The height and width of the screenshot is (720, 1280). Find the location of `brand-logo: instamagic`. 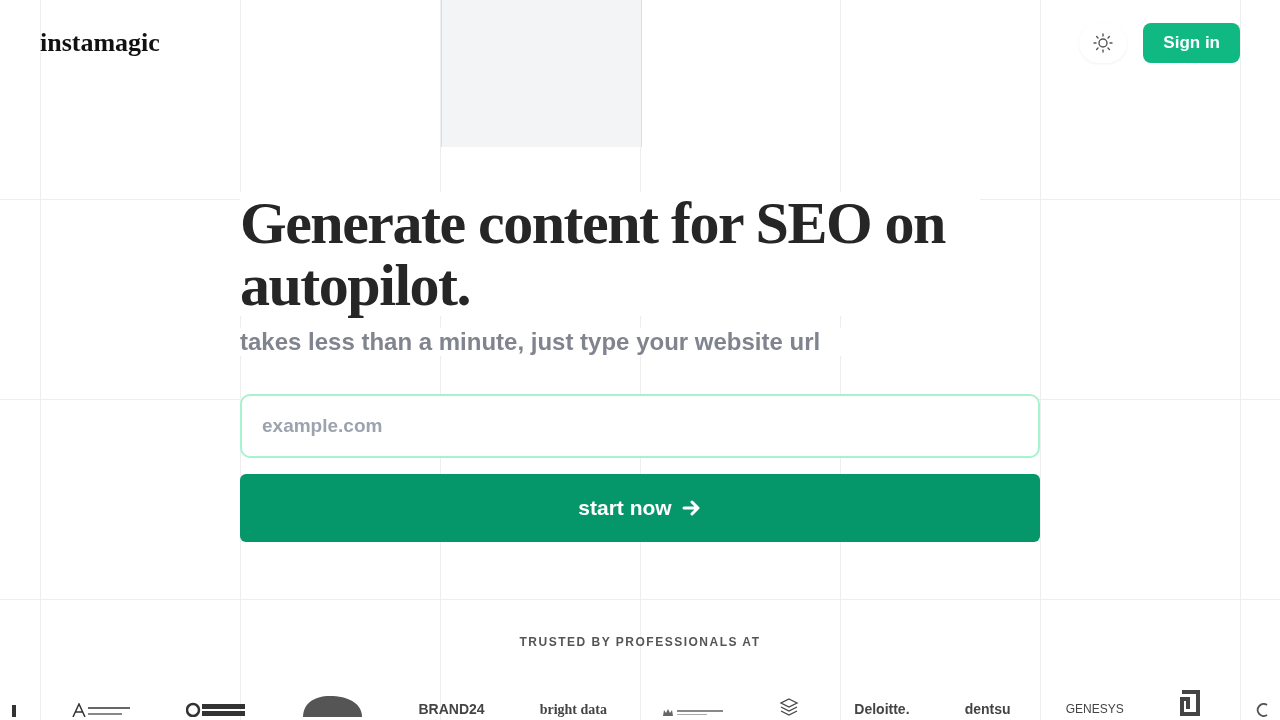

brand-logo: instamagic is located at coordinates (100, 43).